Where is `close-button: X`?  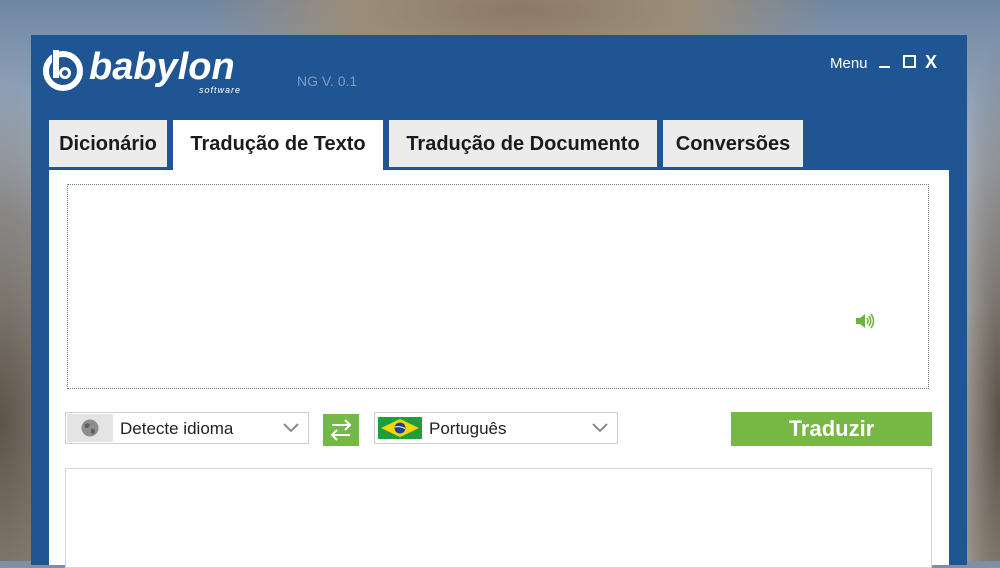
close-button: X is located at coordinates (931, 62).